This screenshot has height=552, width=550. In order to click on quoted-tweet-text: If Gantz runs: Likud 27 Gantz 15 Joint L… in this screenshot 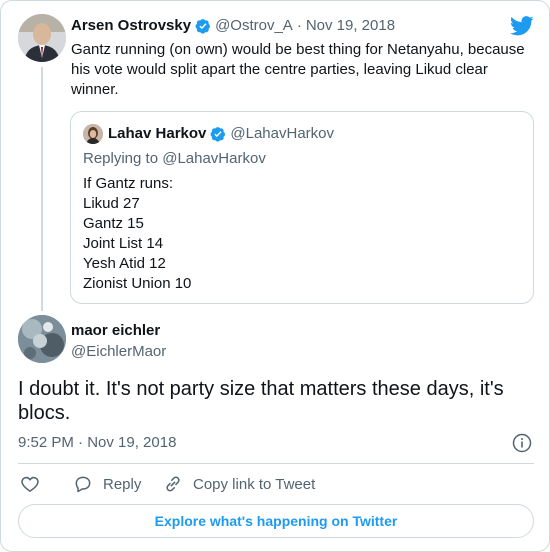, I will do `click(137, 234)`.